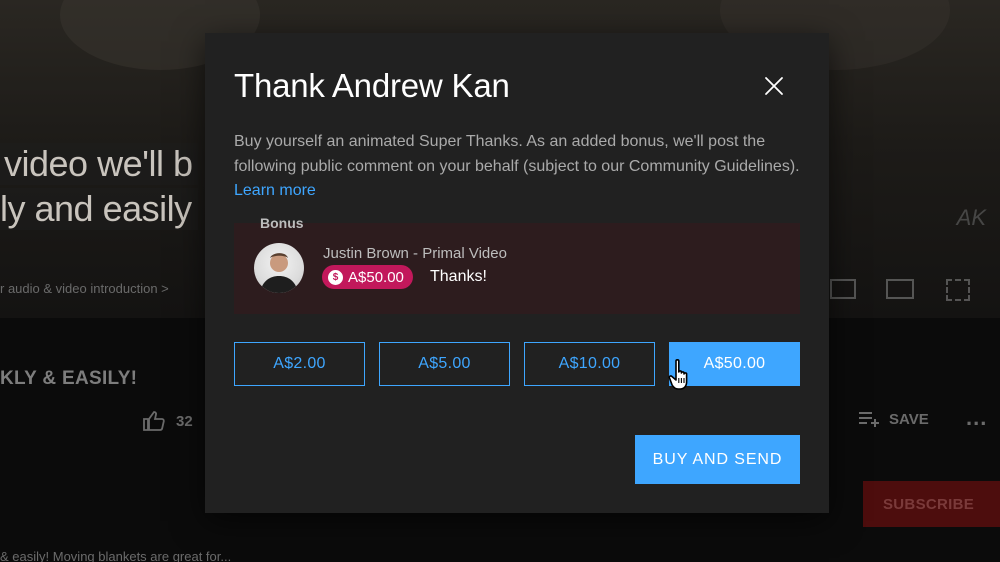 The width and height of the screenshot is (1000, 562). What do you see at coordinates (282, 223) in the screenshot?
I see `bonus-label: Bonus` at bounding box center [282, 223].